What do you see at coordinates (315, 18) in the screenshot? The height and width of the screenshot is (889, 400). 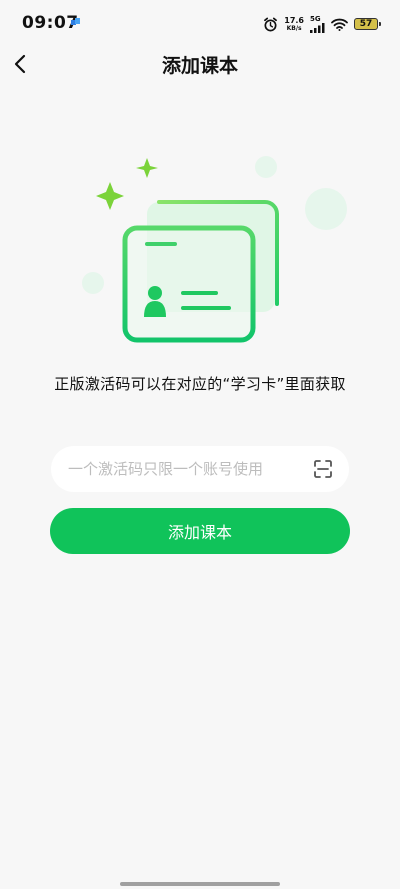 I see `network-type: 5G` at bounding box center [315, 18].